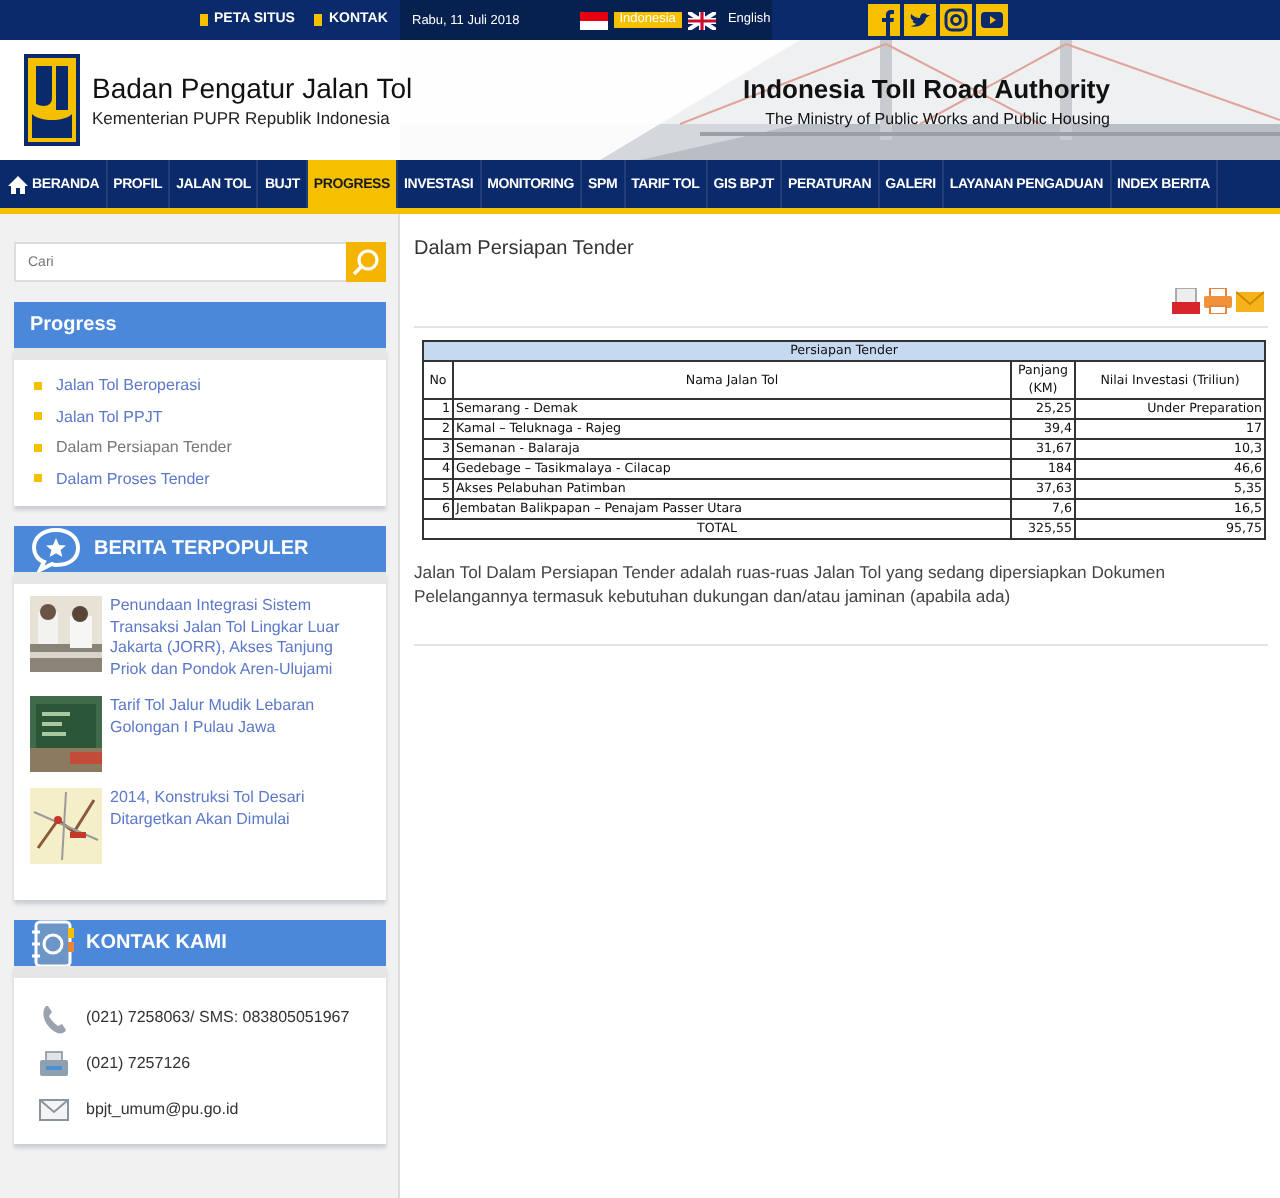  Describe the element at coordinates (992, 20) in the screenshot. I see `play-icon` at that location.